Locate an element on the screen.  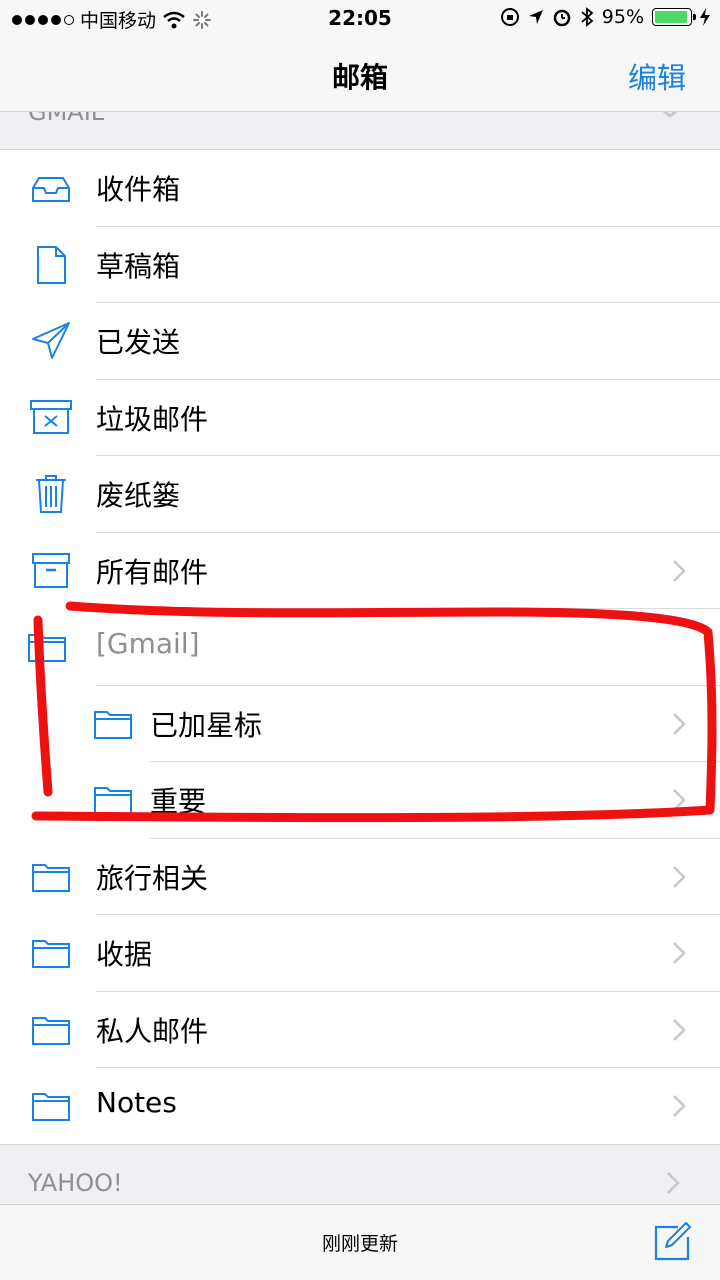
trash-icon is located at coordinates (51, 494).